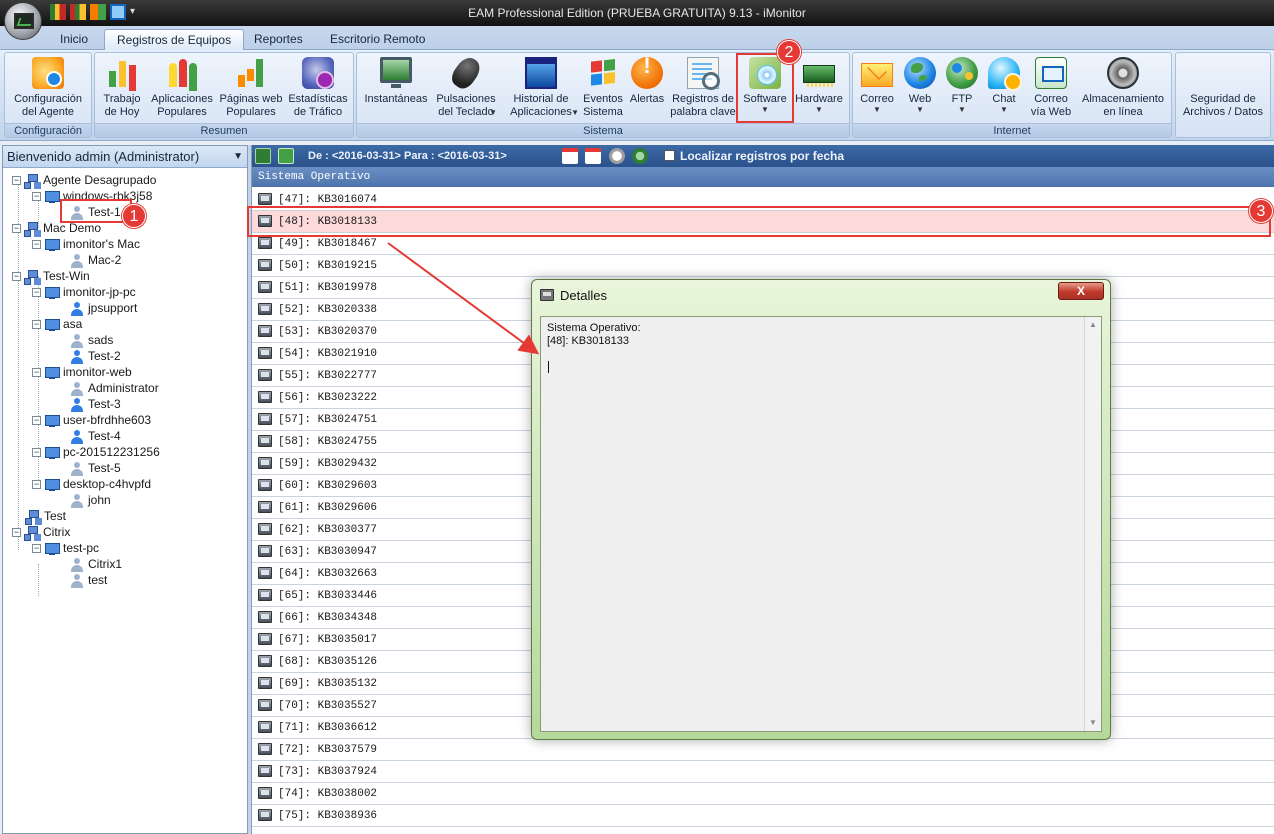 Image resolution: width=1274 pixels, height=834 pixels. I want to click on tree-computer-imonitor-web: − imonitor-web, so click(82, 372).